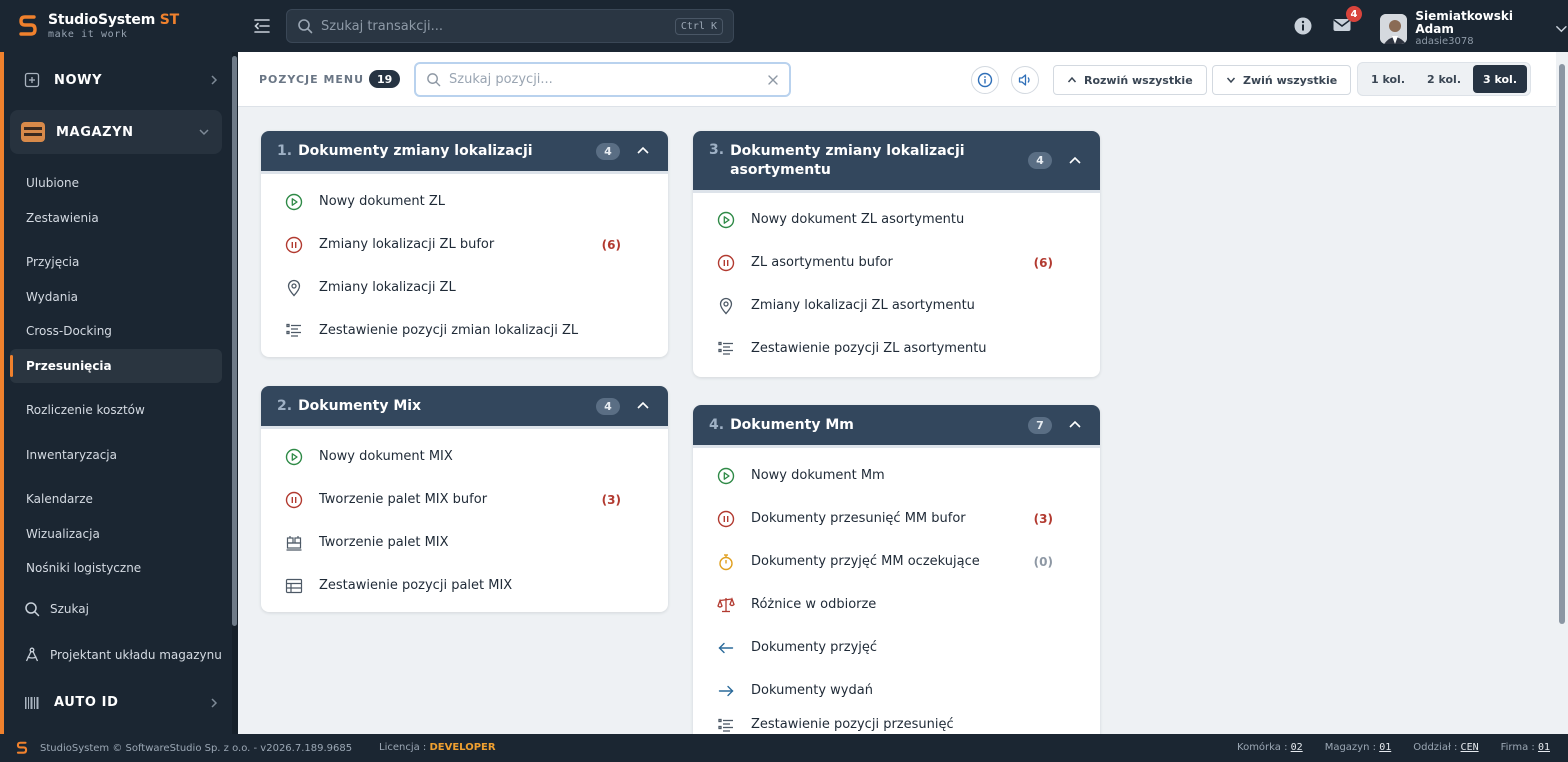 The image size is (1568, 762). I want to click on menu-row: Zmiany lokalizacji ZL, so click(464, 287).